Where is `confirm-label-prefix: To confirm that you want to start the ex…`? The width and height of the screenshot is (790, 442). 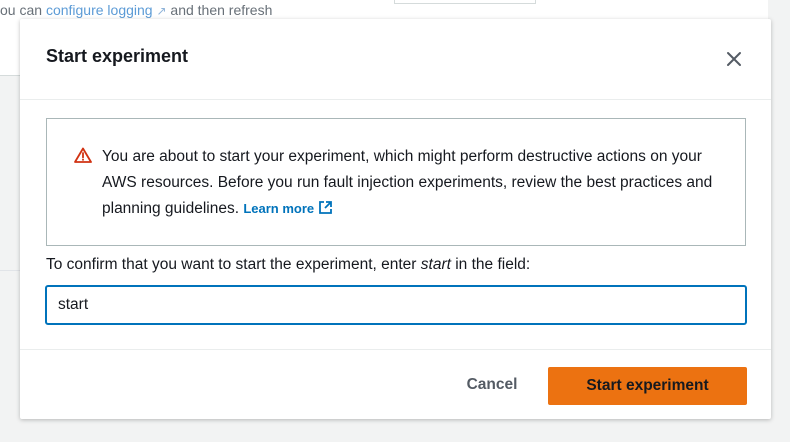 confirm-label-prefix: To confirm that you want to start the ex… is located at coordinates (233, 264).